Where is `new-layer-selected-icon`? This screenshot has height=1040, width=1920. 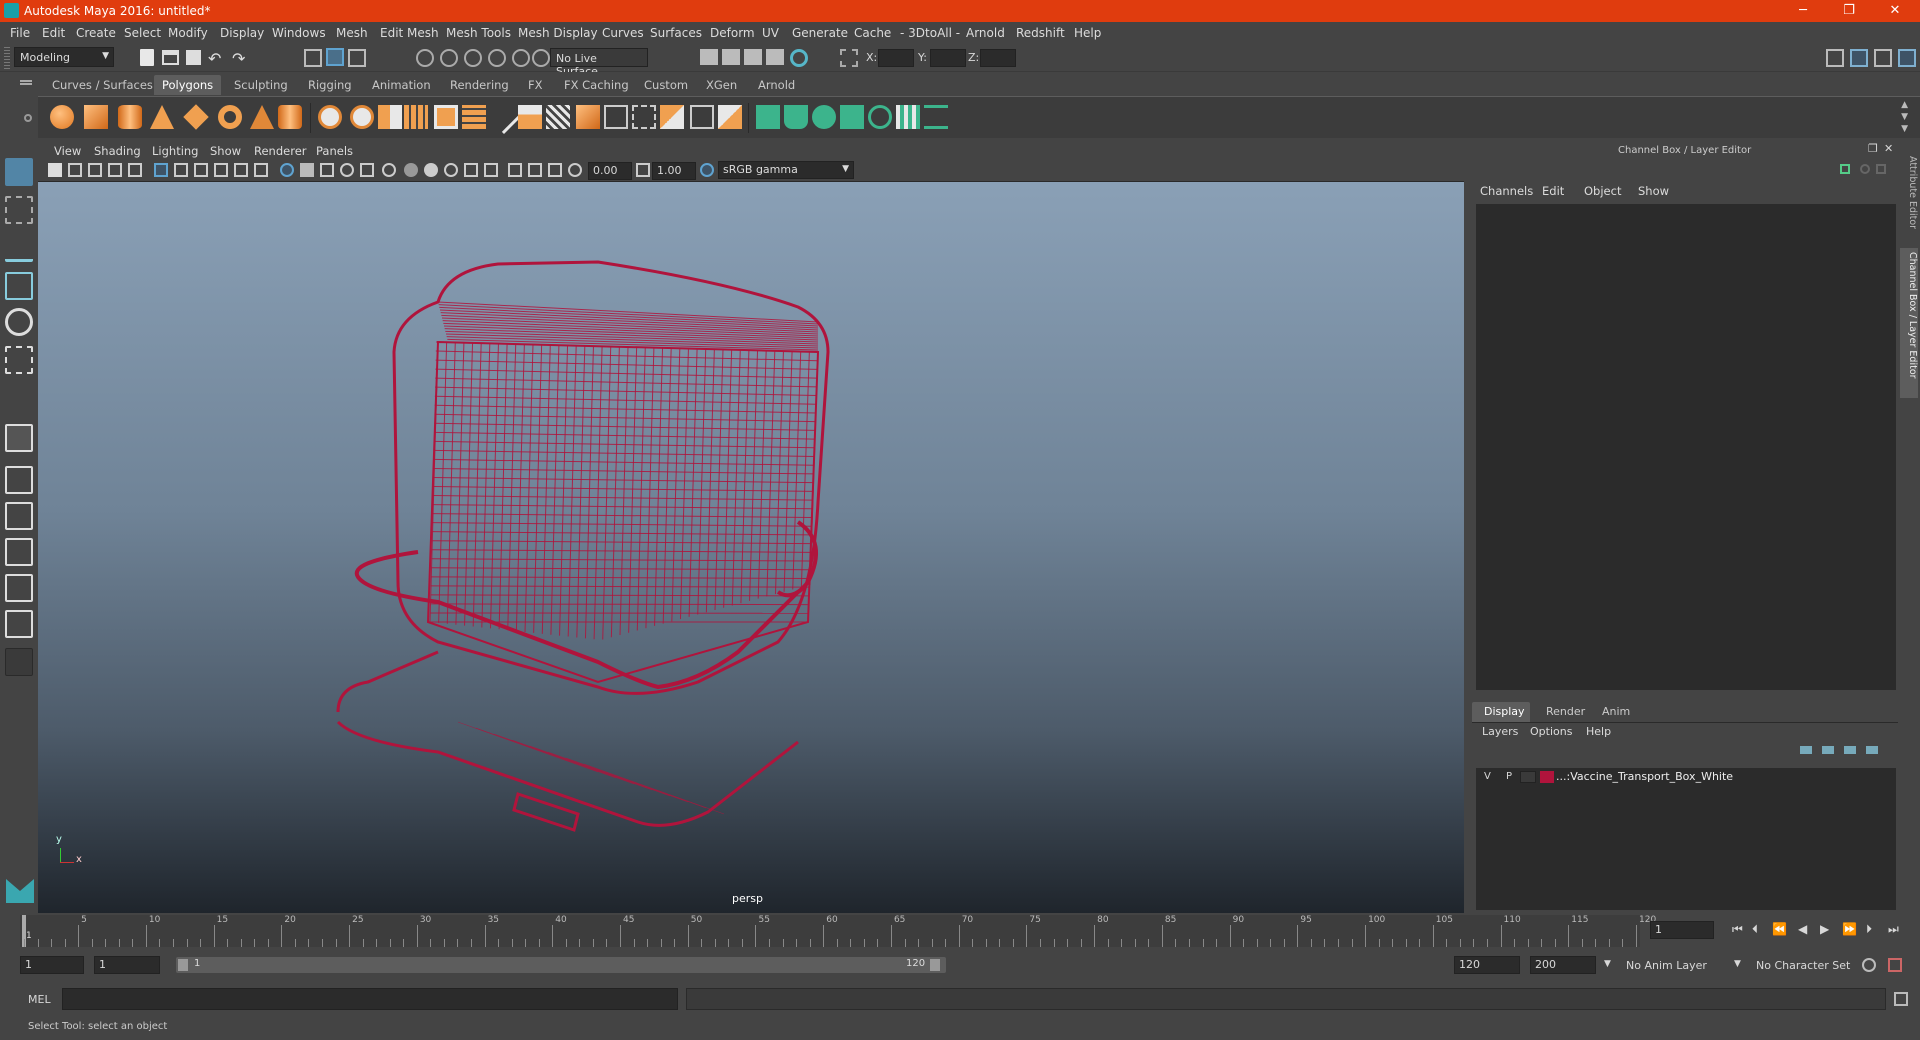 new-layer-selected-icon is located at coordinates (1872, 750).